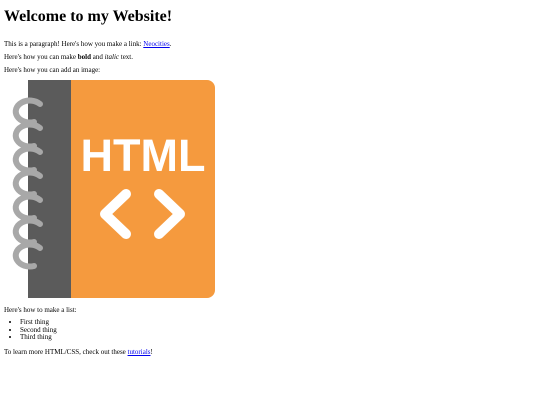 Image resolution: width=540 pixels, height=405 pixels. I want to click on outro-end: !, so click(151, 351).